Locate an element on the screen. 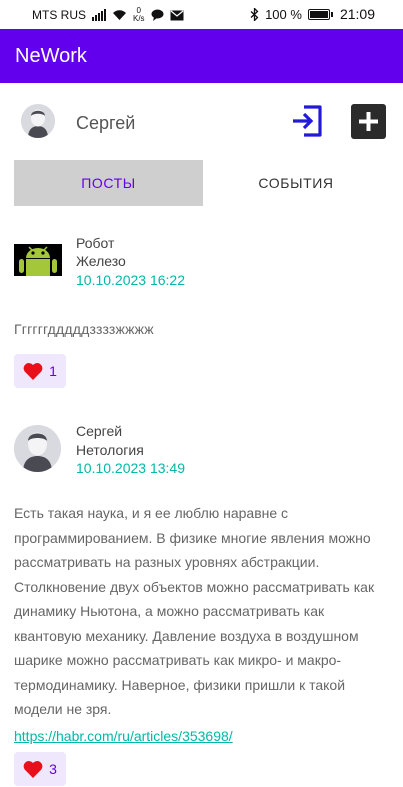 The width and height of the screenshot is (403, 787). login-icon is located at coordinates (307, 121).